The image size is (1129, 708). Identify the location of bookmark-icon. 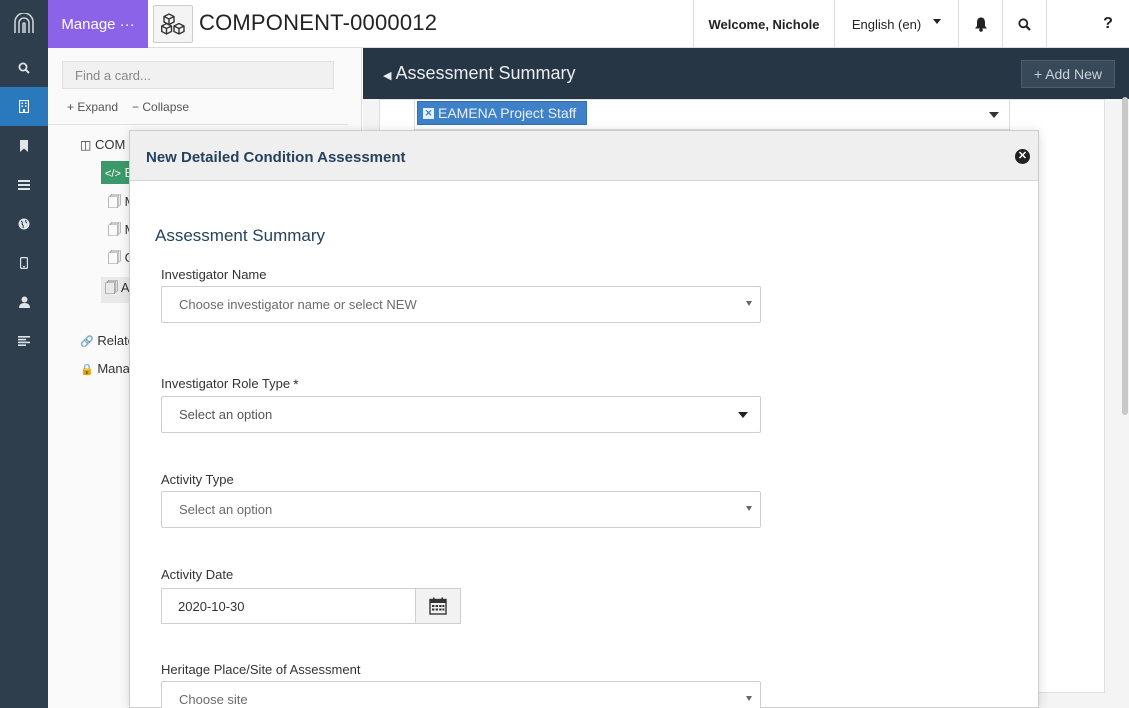
(24, 145).